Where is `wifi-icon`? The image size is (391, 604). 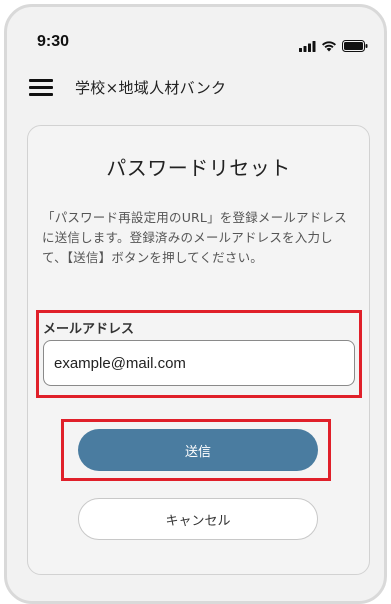 wifi-icon is located at coordinates (329, 46).